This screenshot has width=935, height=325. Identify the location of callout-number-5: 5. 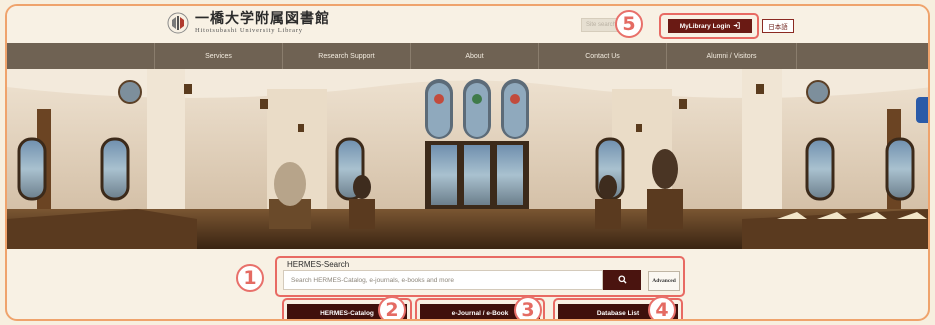
(629, 24).